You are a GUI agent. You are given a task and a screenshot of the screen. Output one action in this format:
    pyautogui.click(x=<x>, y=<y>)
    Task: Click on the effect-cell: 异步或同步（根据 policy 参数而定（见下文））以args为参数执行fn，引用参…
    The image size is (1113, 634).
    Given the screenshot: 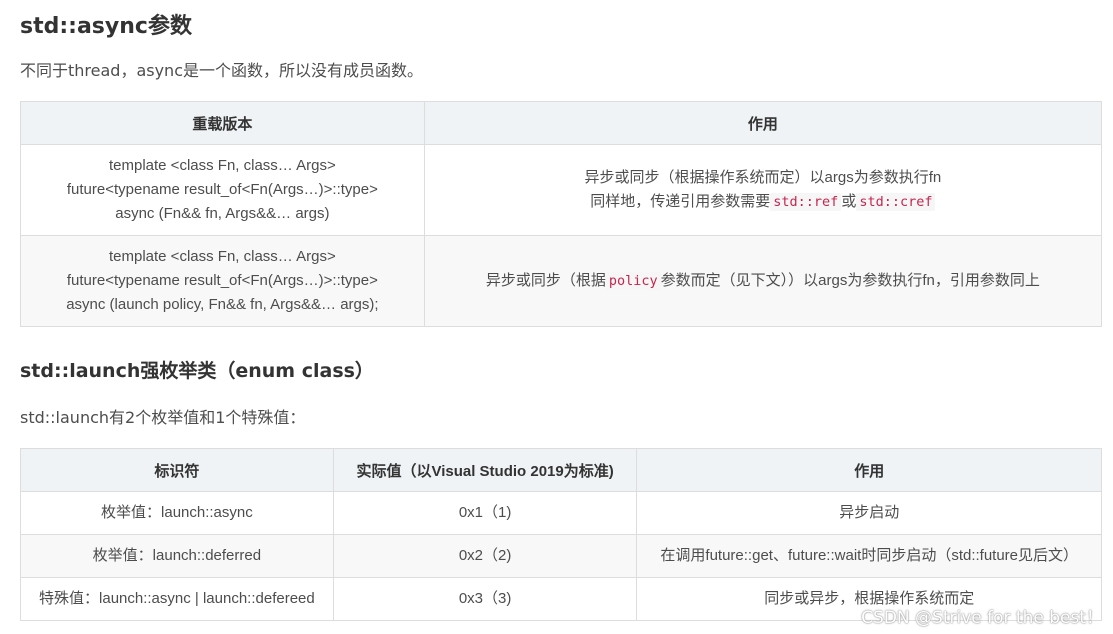 What is the action you would take?
    pyautogui.click(x=763, y=281)
    